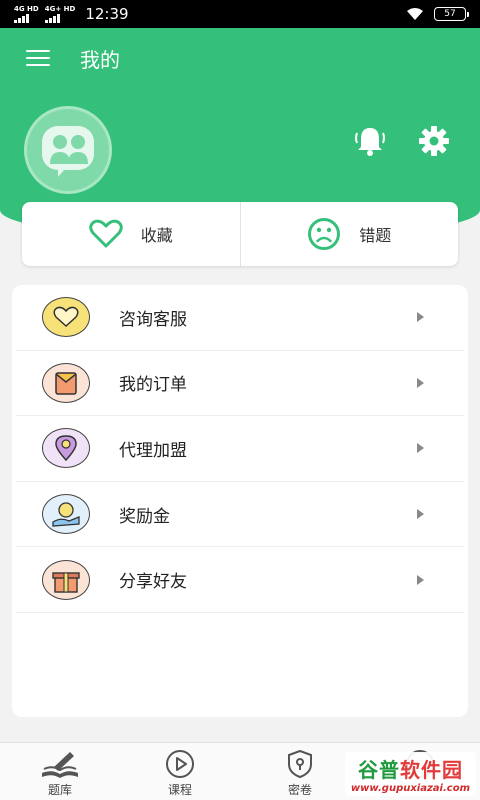  Describe the element at coordinates (60, 8) in the screenshot. I see `network-type-2: 4G+ HD` at that location.